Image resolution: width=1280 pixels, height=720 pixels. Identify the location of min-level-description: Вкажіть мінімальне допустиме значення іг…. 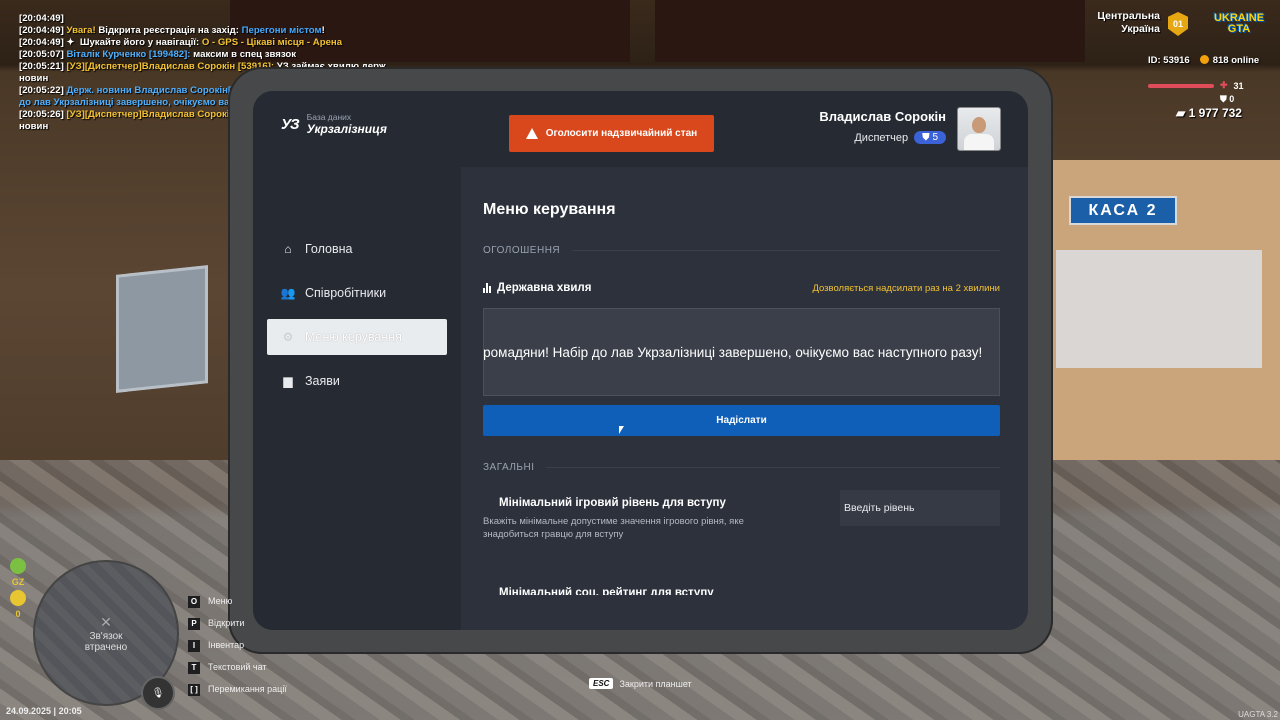
(613, 528).